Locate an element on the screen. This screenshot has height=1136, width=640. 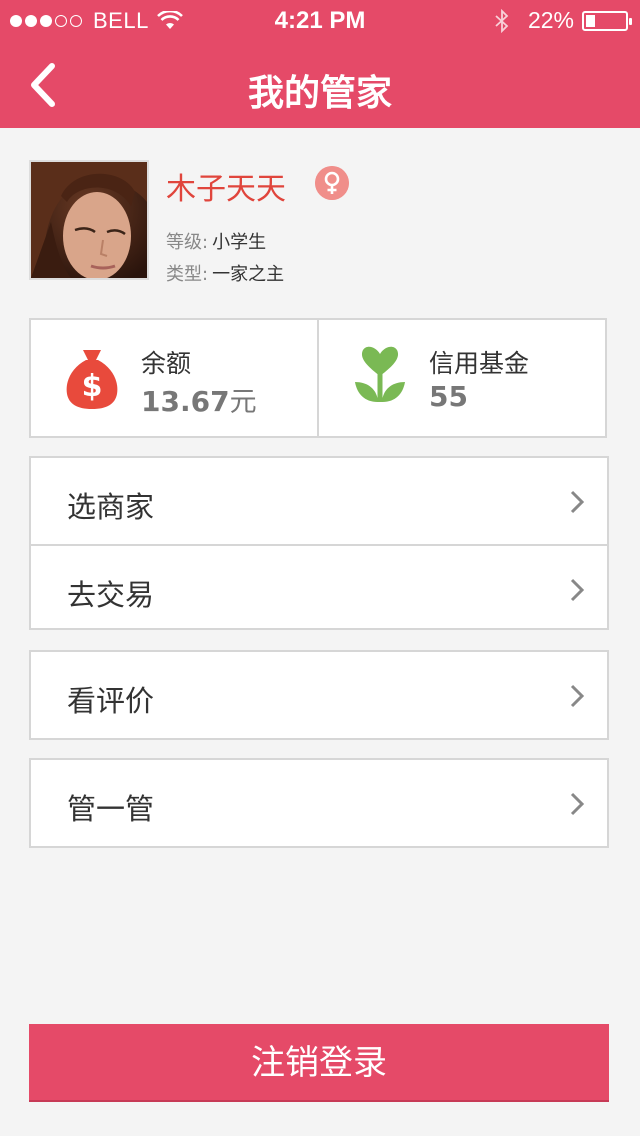
profile-card: 木子天天 等级: 小学生 类型: 一家之主 is located at coordinates (319, 222).